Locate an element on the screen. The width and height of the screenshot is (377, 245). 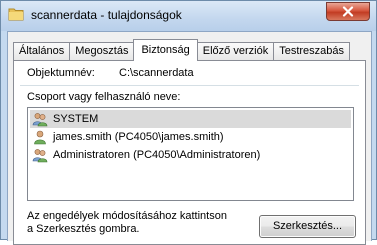
tab-security: Biztonság is located at coordinates (165, 50).